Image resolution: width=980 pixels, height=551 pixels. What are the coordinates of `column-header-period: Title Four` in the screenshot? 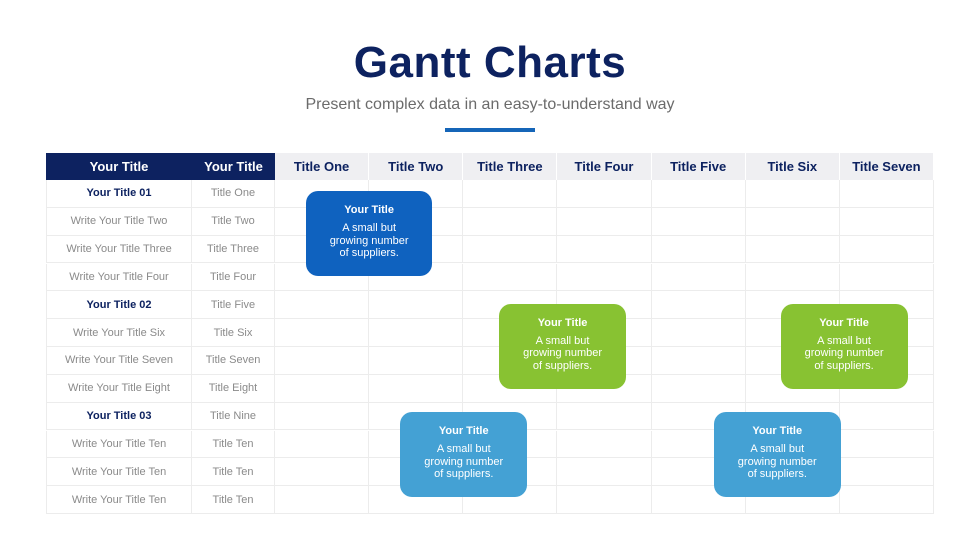 It's located at (604, 166).